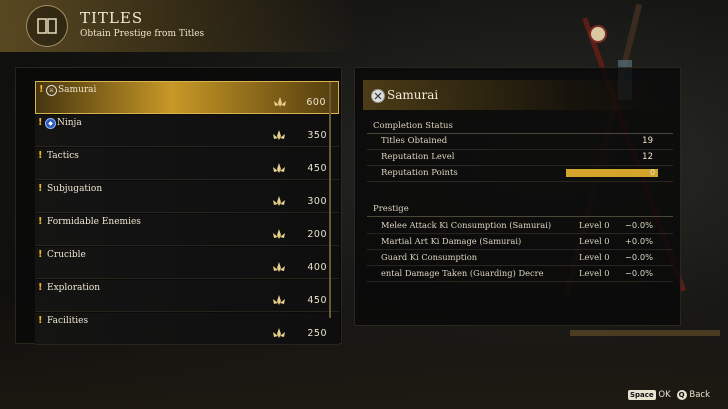  I want to click on ok-control: Space OK, so click(649, 395).